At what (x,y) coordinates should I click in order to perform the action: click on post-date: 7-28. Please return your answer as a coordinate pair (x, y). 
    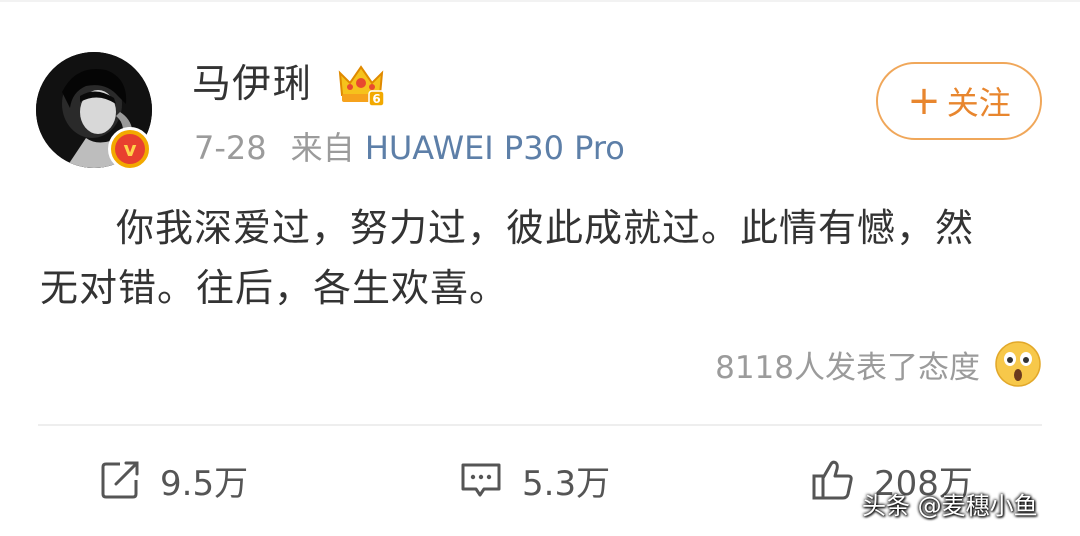
    Looking at the image, I should click on (230, 148).